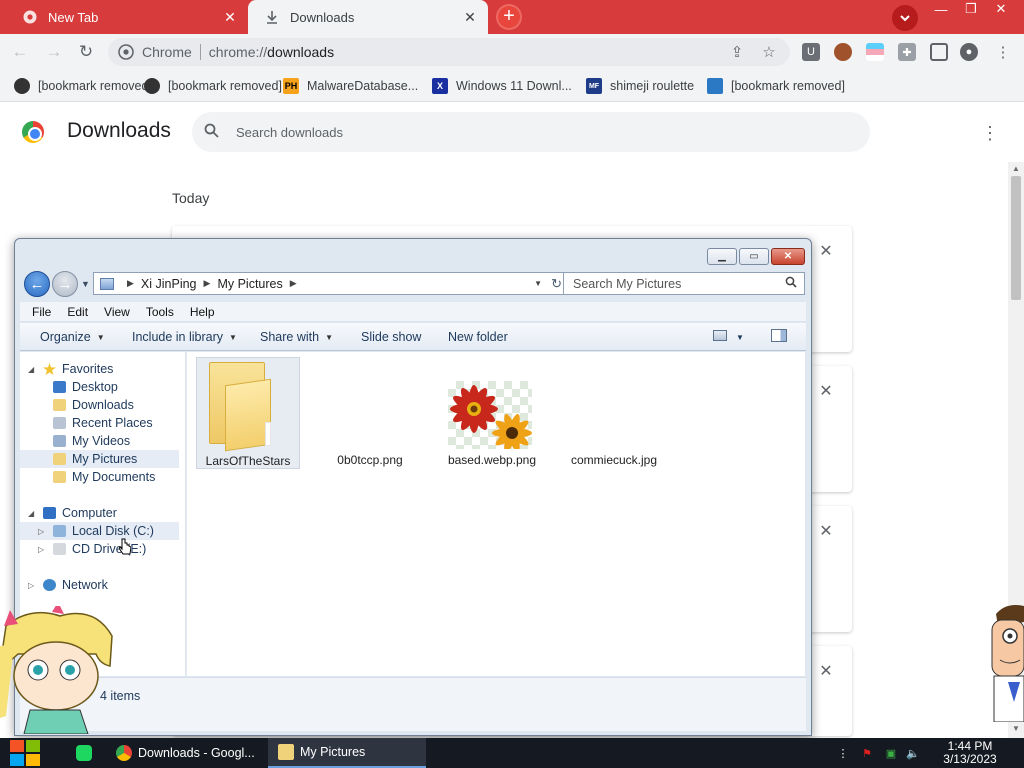 The width and height of the screenshot is (1024, 768). What do you see at coordinates (368, 17) in the screenshot?
I see `tab-downloads: Downloads ✕` at bounding box center [368, 17].